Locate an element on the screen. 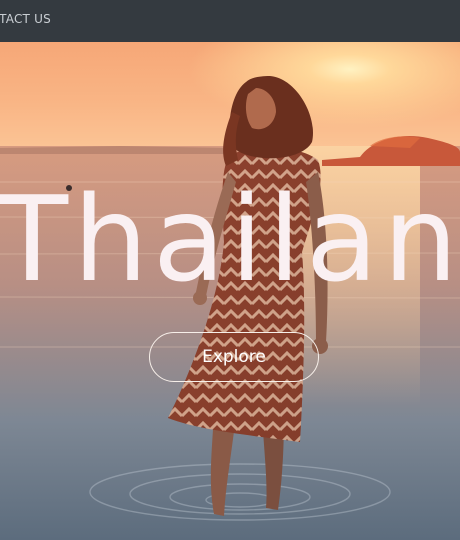 The height and width of the screenshot is (540, 460). explore-button: Explore is located at coordinates (234, 357).